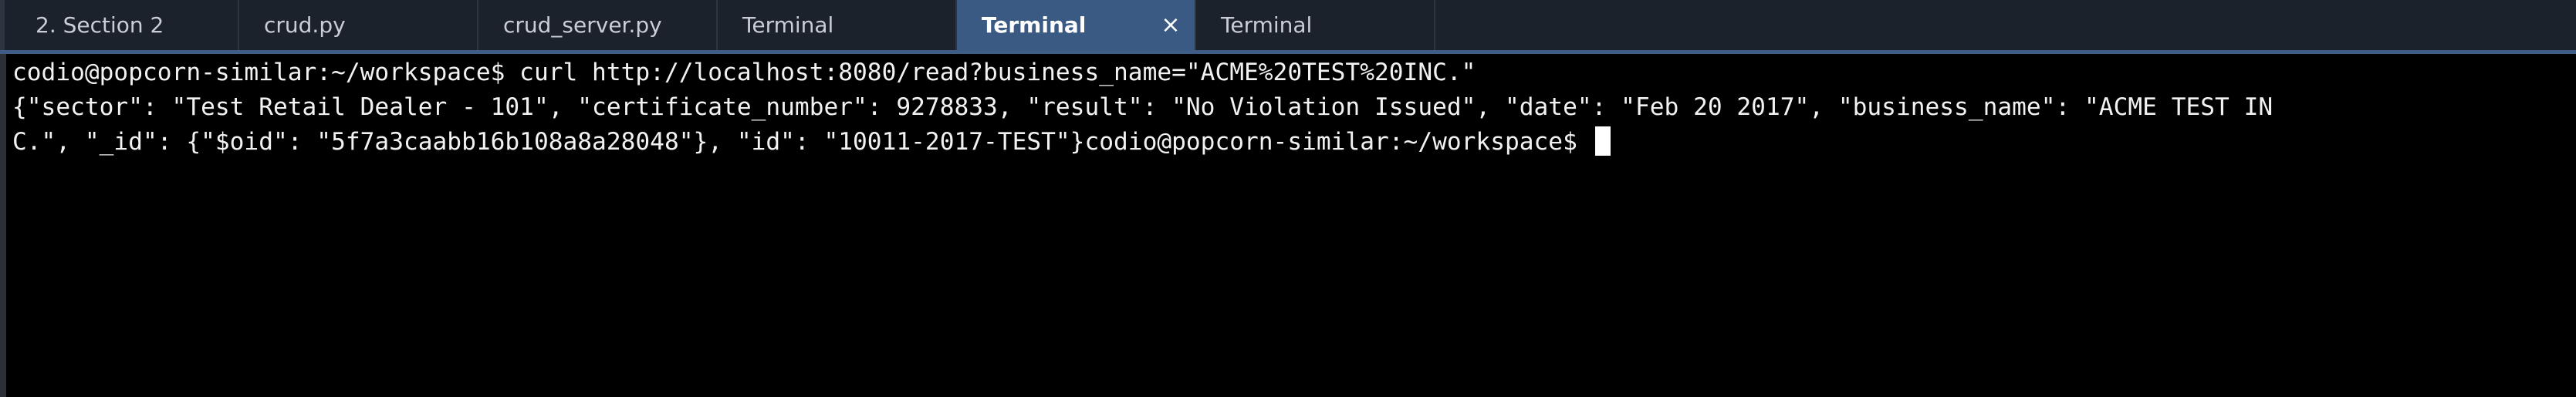 Image resolution: width=2576 pixels, height=397 pixels. I want to click on panel-divider, so click(3, 225).